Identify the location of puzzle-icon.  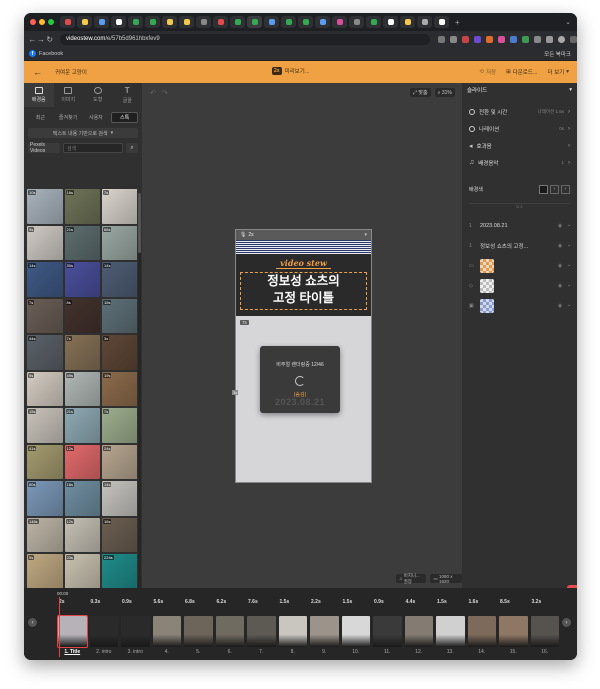
(538, 39).